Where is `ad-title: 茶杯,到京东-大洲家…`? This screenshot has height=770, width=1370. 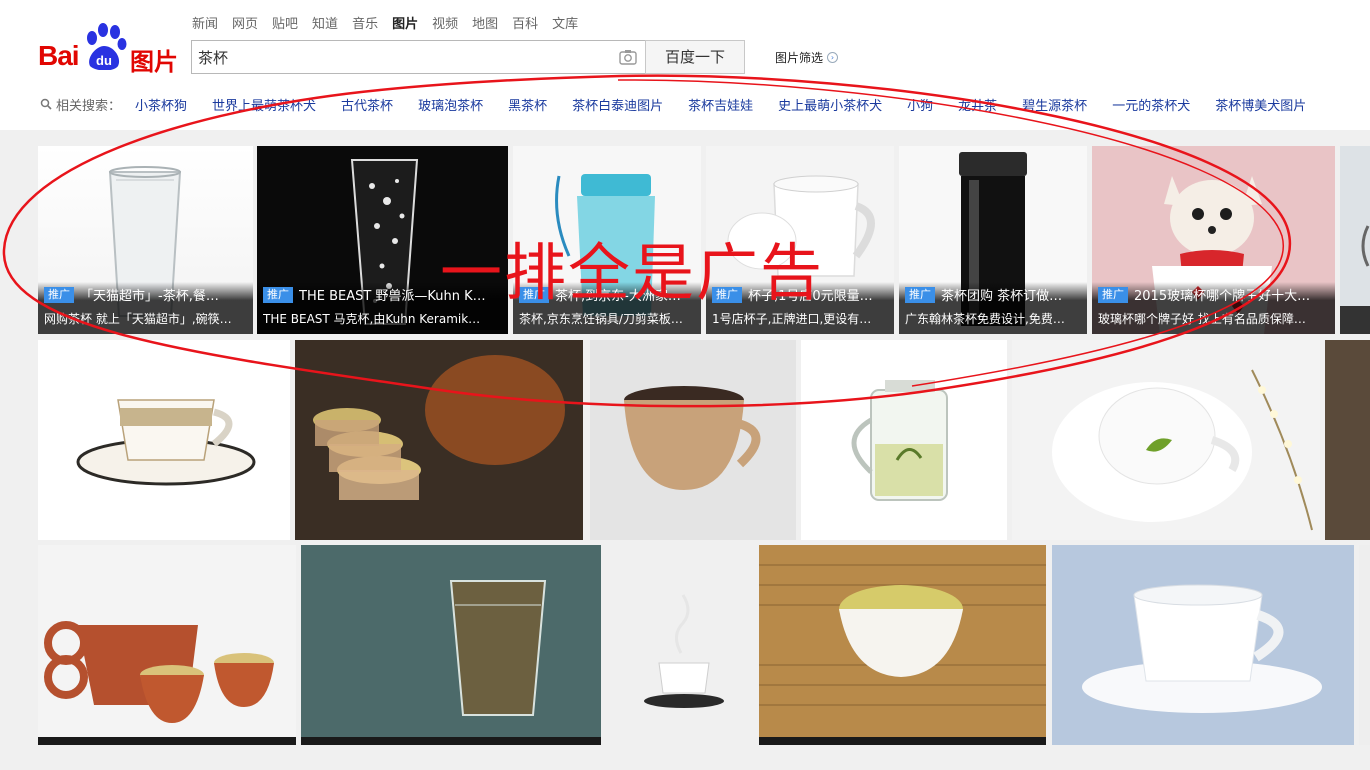
ad-title: 茶杯,到京东-大洲家… is located at coordinates (618, 296).